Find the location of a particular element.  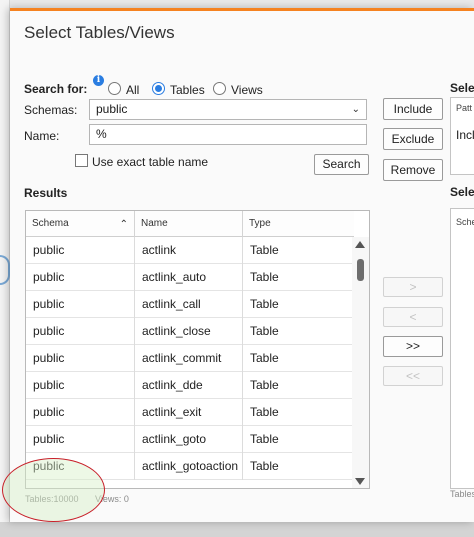

table-row: public actlink_goto Table is located at coordinates (190, 439).